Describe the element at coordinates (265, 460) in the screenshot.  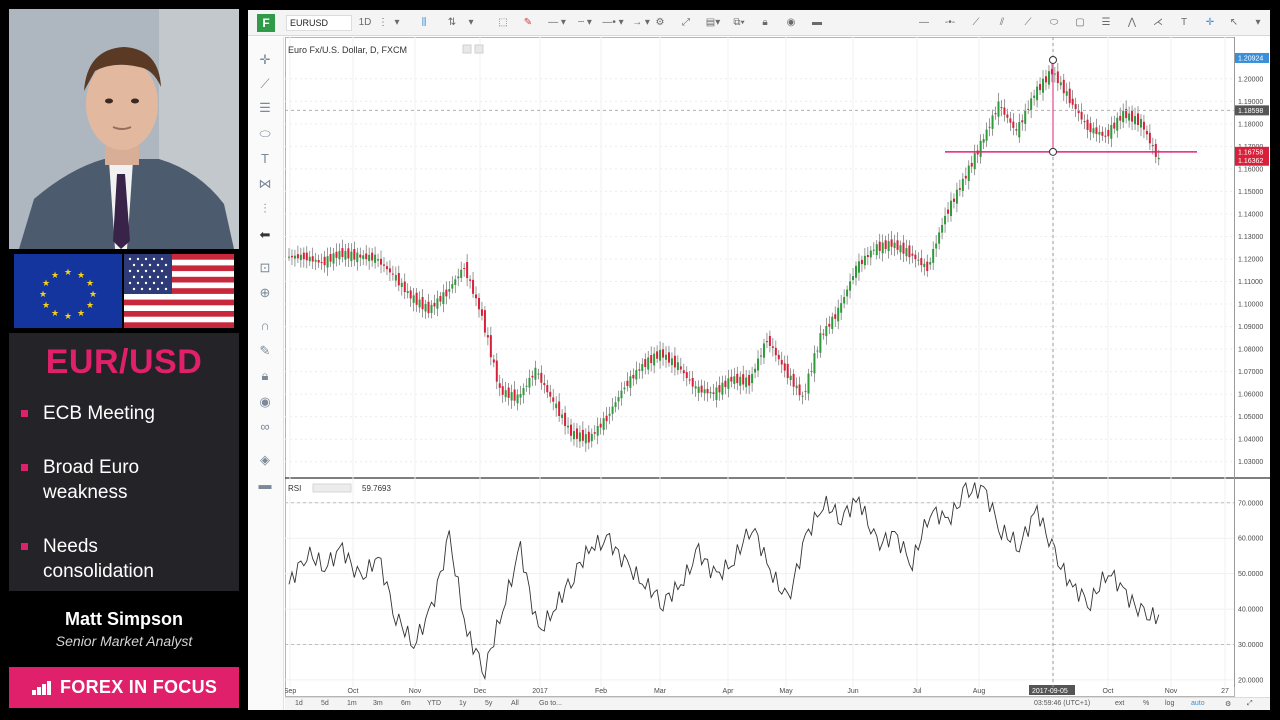
I see `layers-tool-icon: ◈` at that location.